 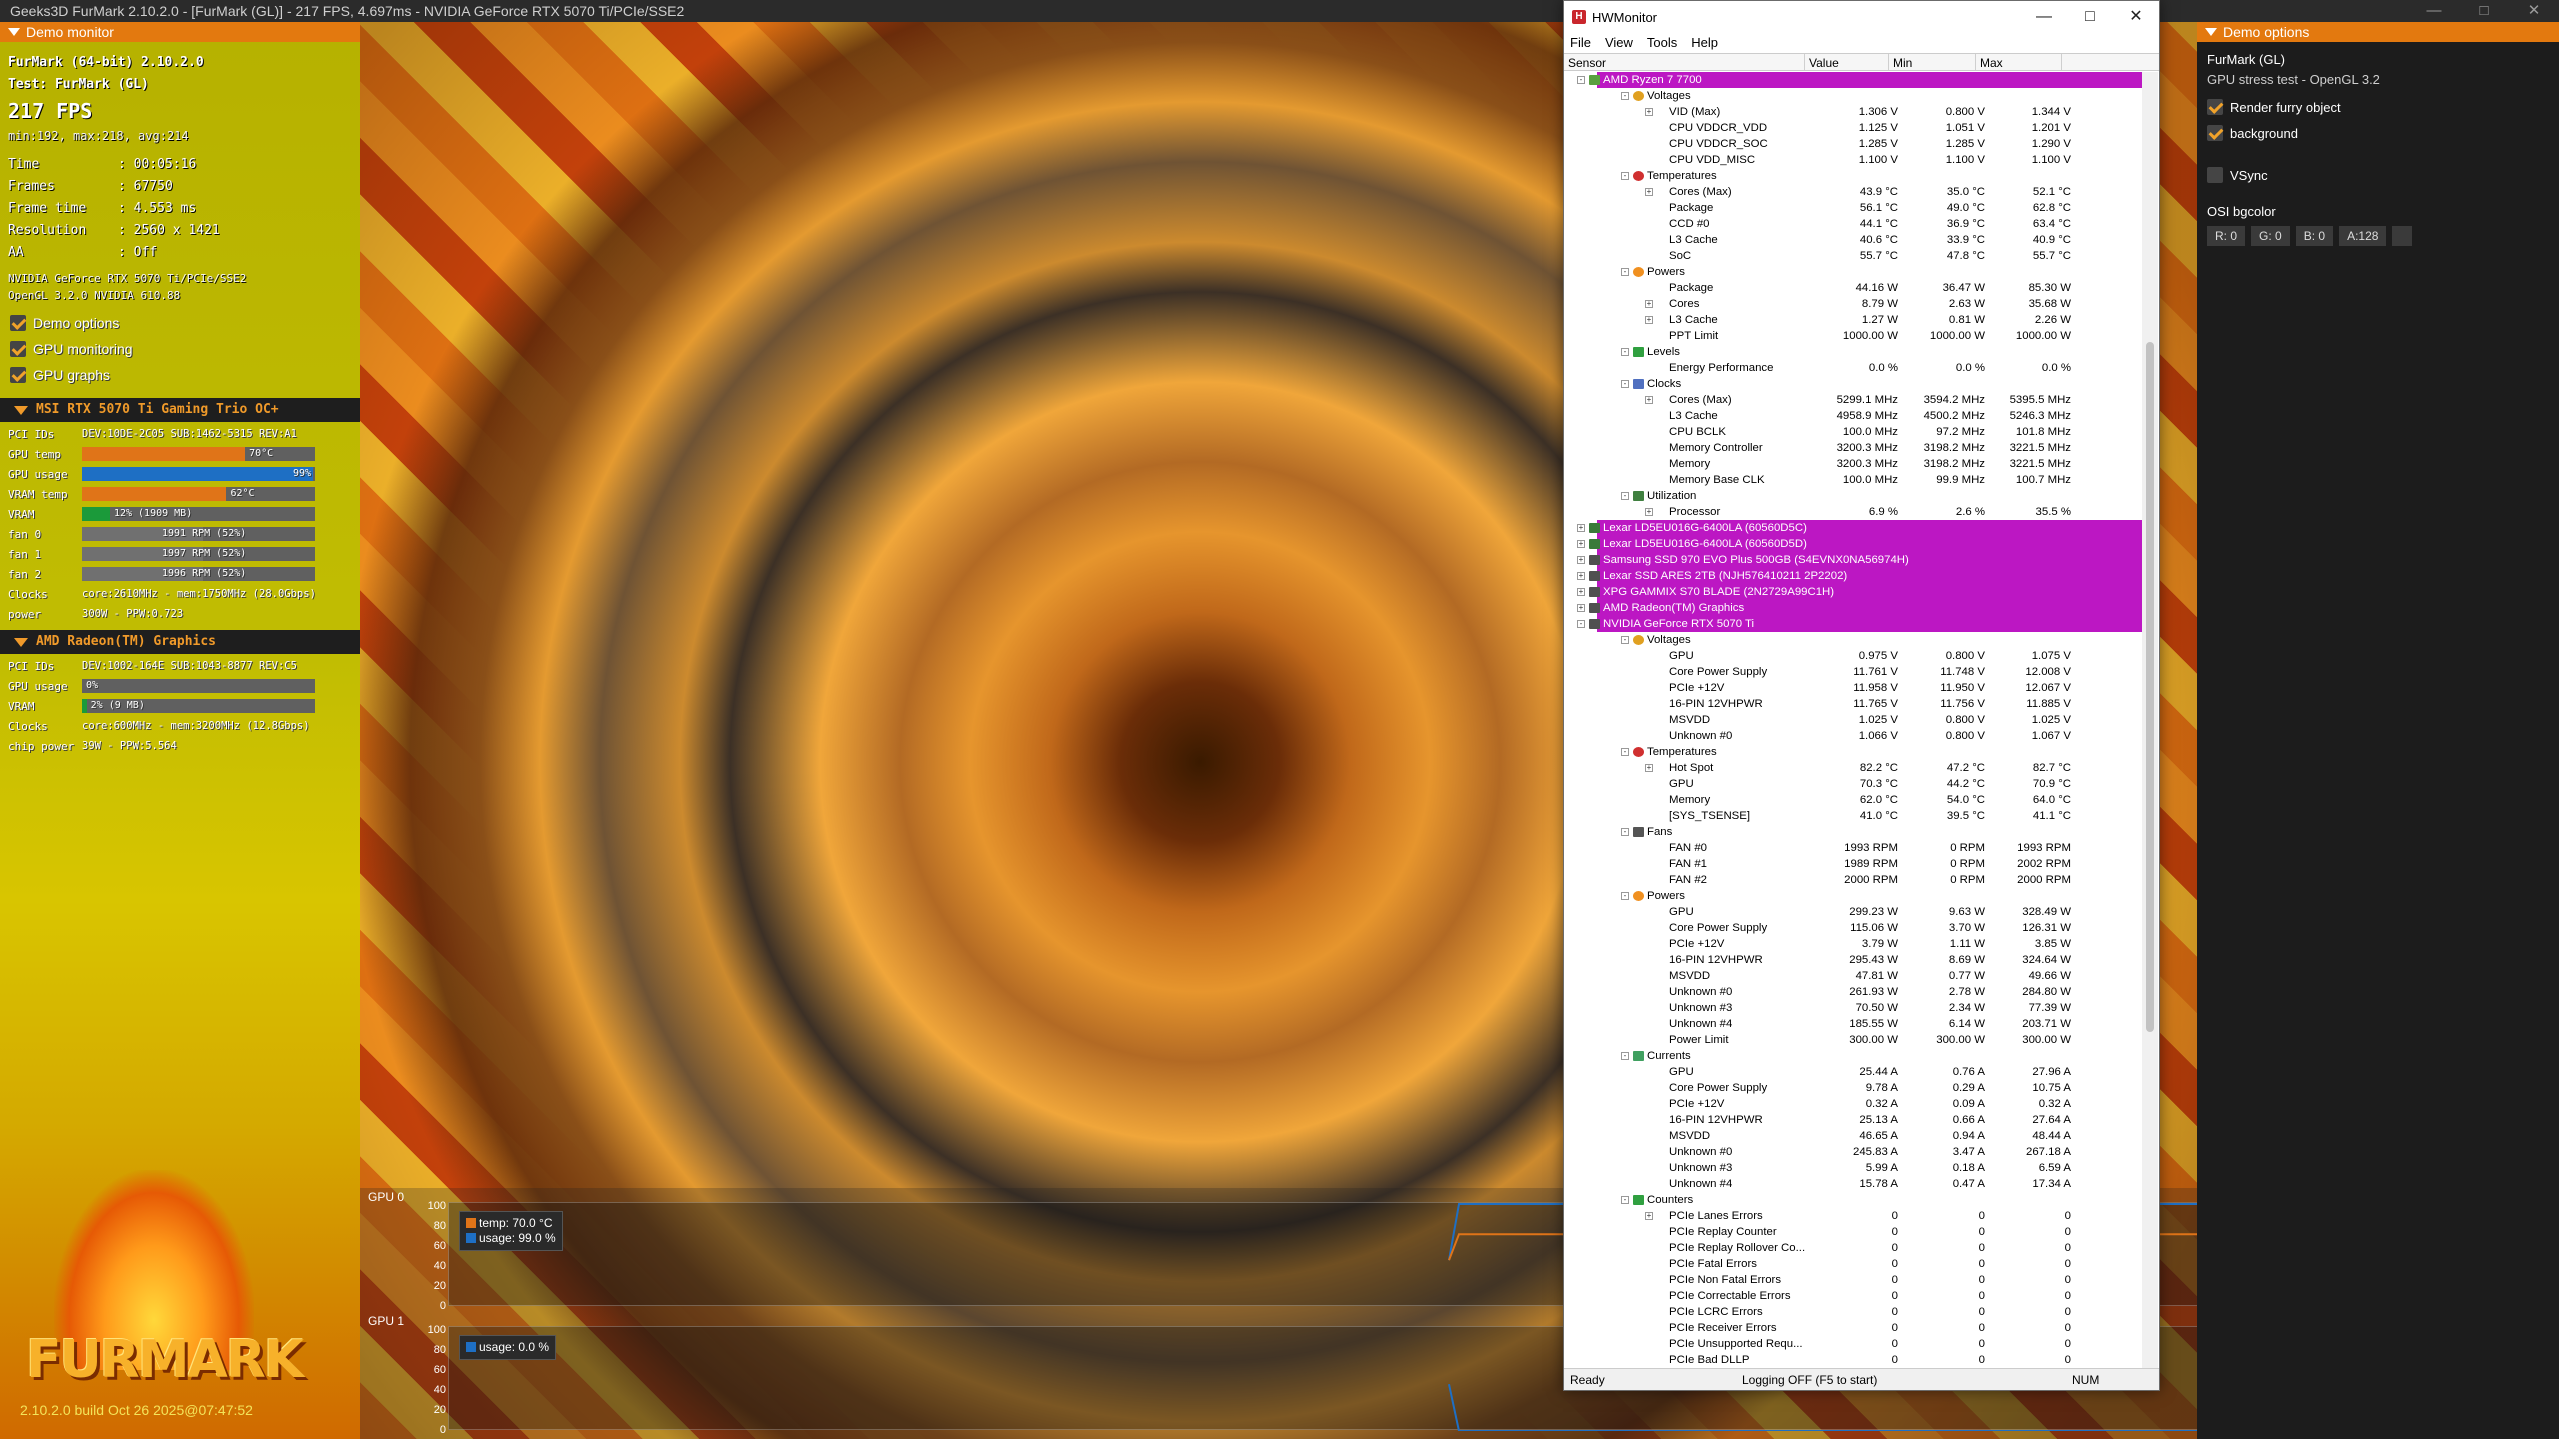 I want to click on option-background: background, so click(x=2378, y=133).